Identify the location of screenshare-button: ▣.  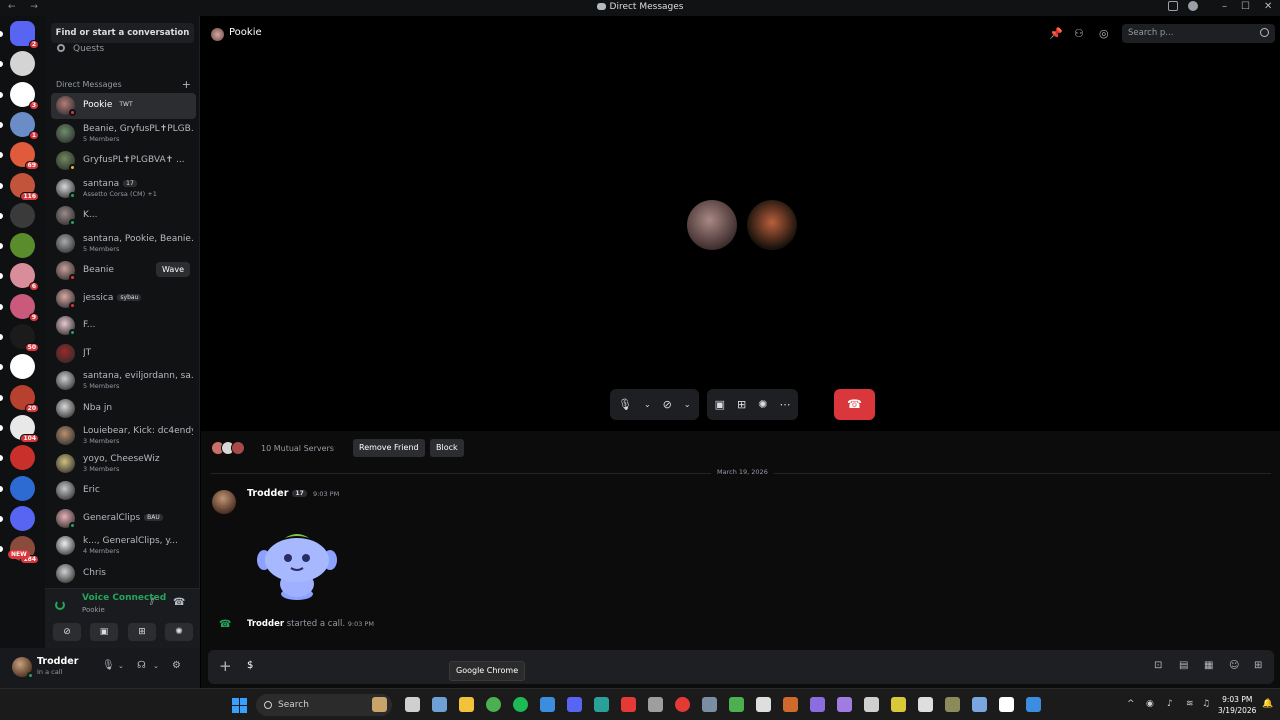
(104, 632).